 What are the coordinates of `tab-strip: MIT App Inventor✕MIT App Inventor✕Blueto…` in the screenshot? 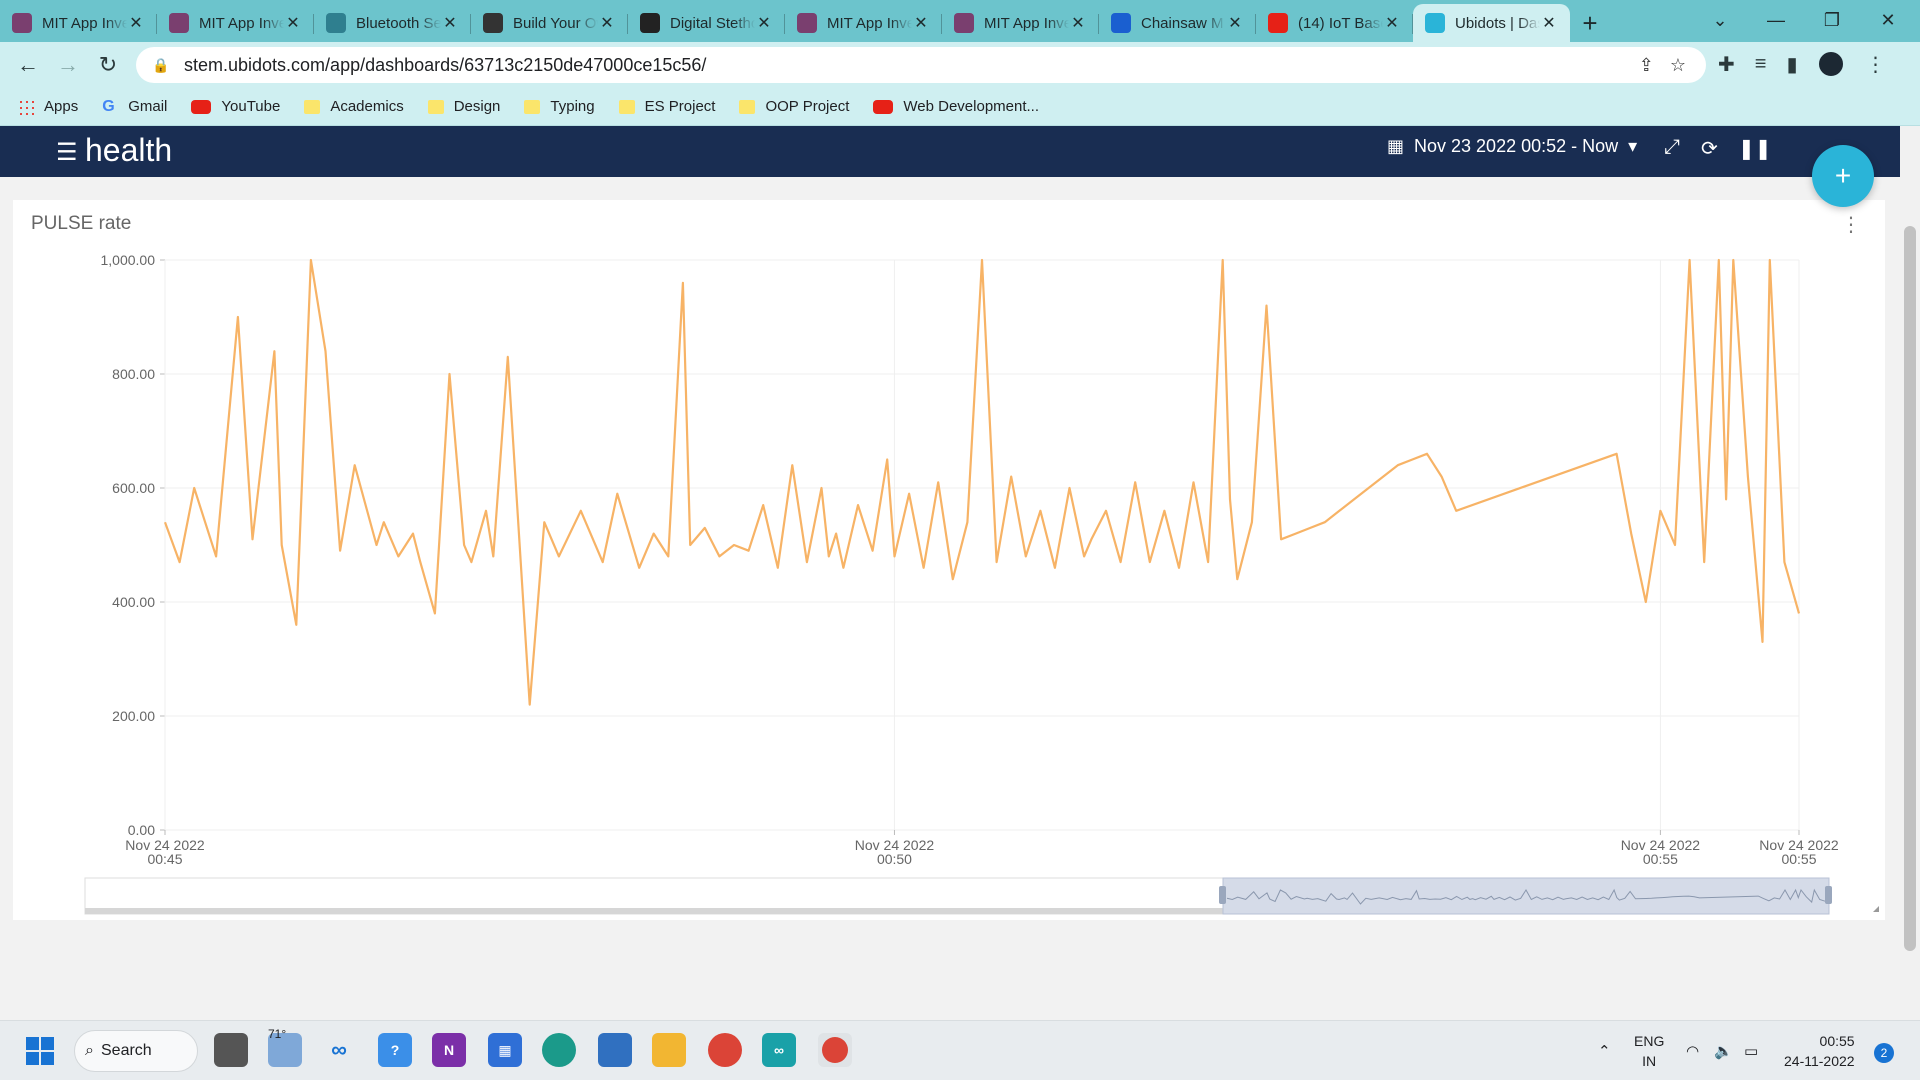 It's located at (785, 23).